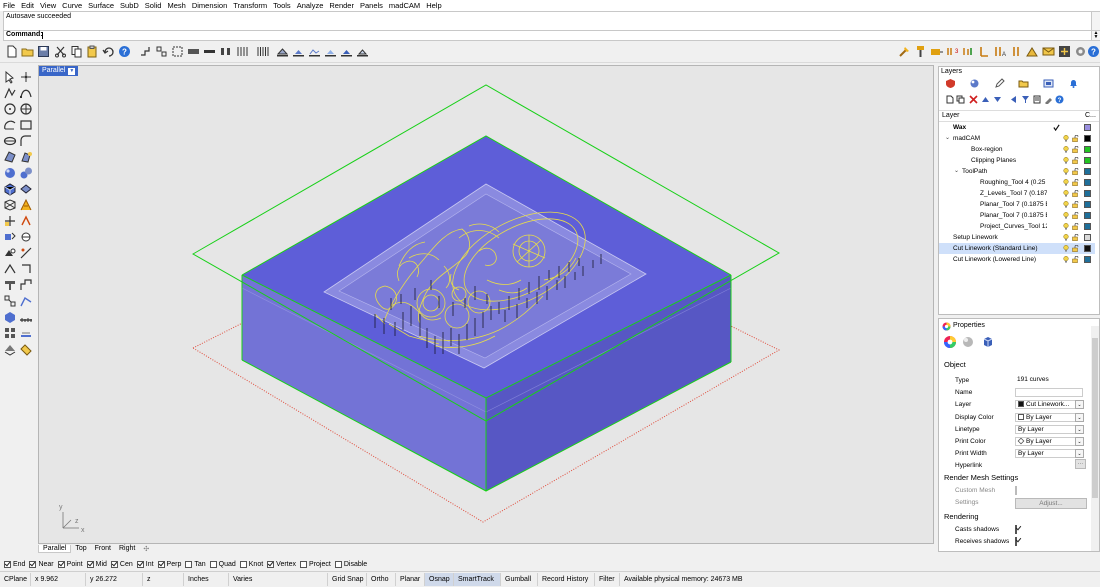 Image resolution: width=1100 pixels, height=587 pixels. What do you see at coordinates (26, 333) in the screenshot?
I see `history-icon` at bounding box center [26, 333].